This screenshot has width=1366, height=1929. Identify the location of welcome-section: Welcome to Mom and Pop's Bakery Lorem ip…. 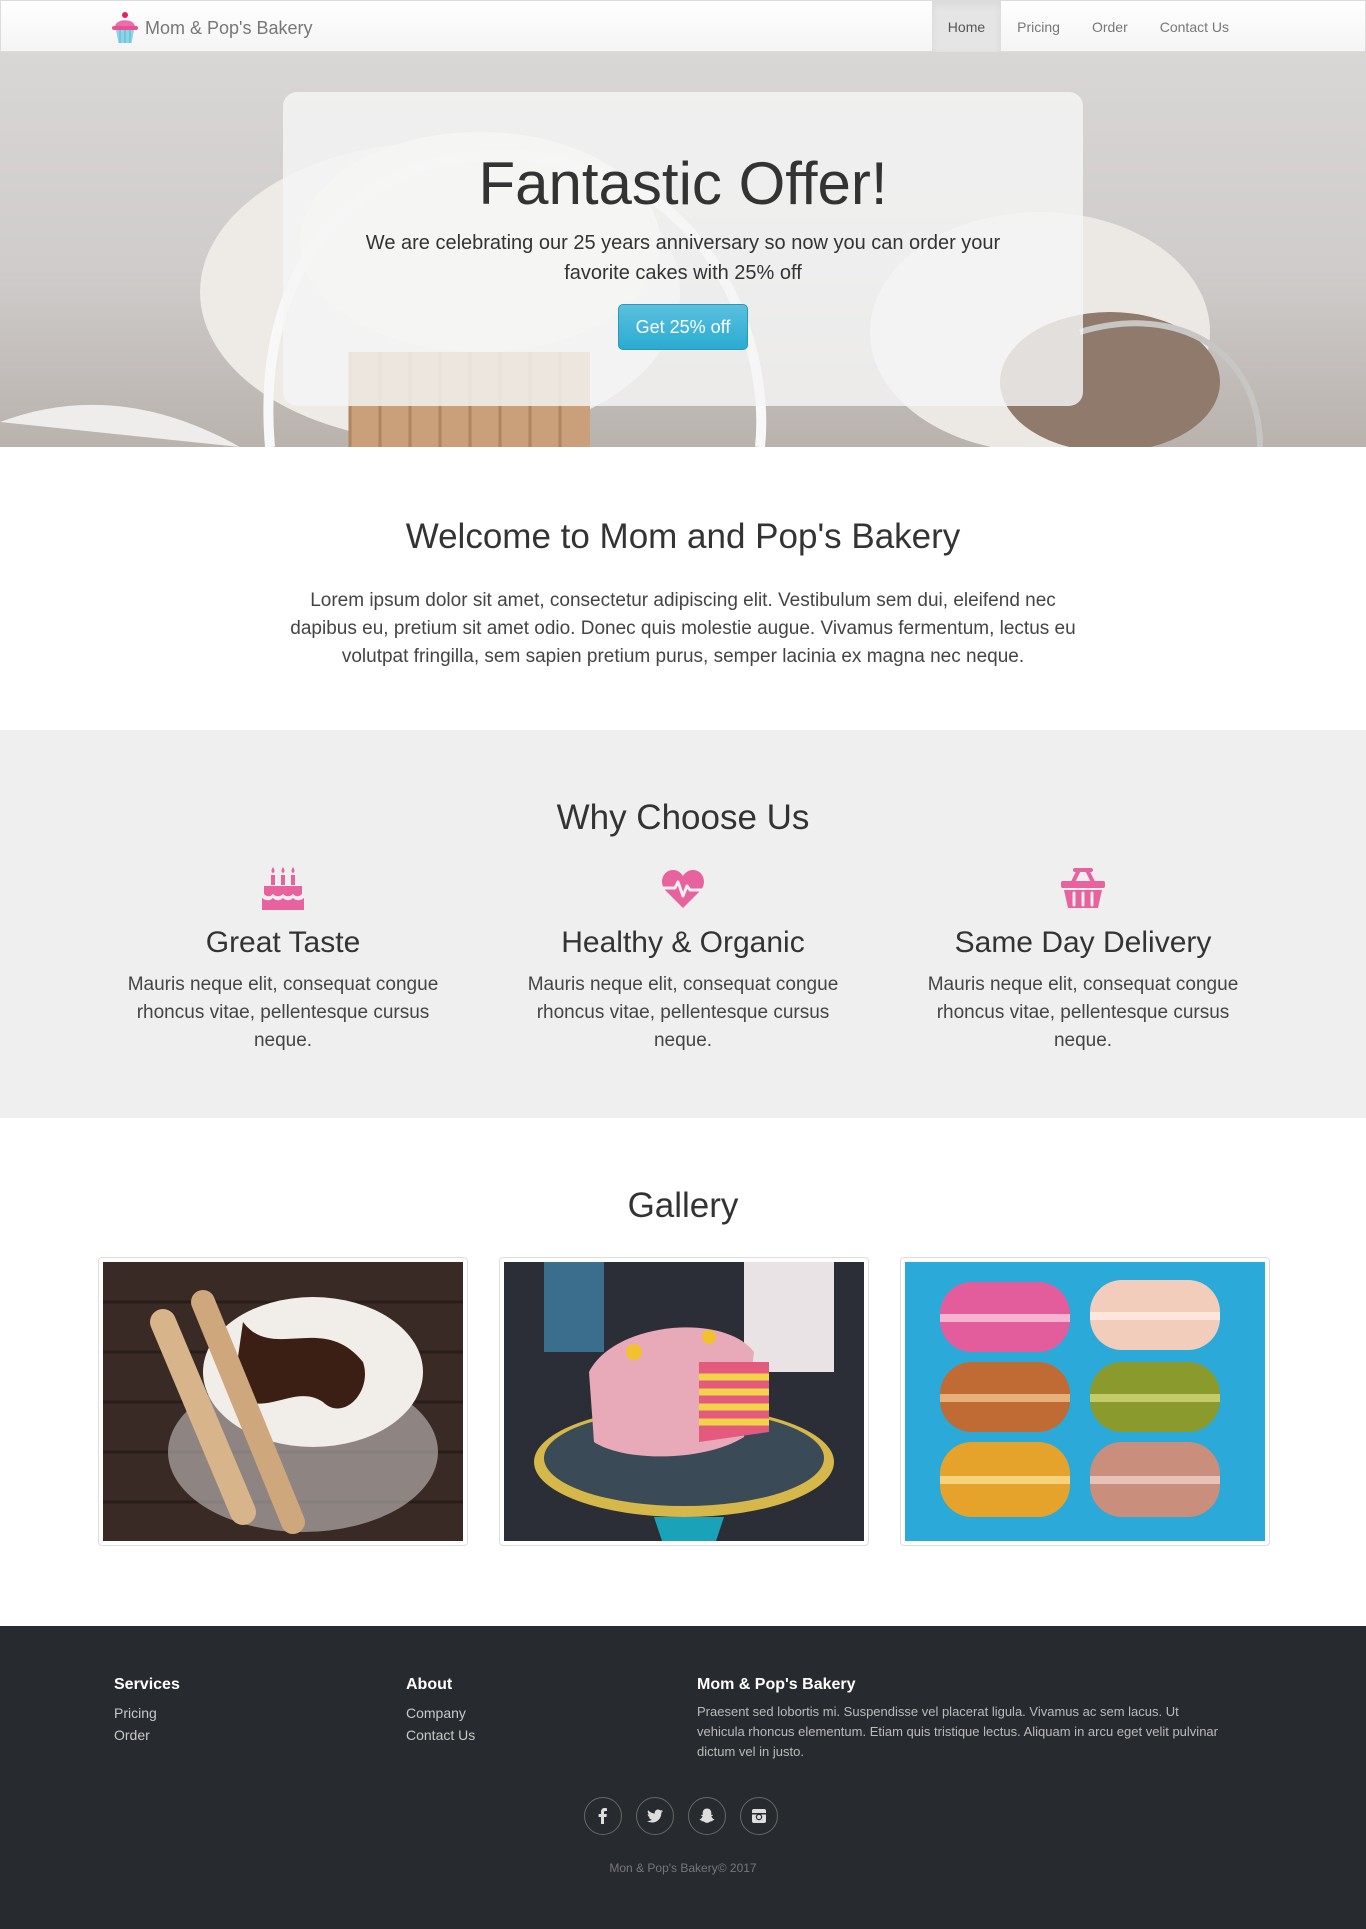
(683, 588).